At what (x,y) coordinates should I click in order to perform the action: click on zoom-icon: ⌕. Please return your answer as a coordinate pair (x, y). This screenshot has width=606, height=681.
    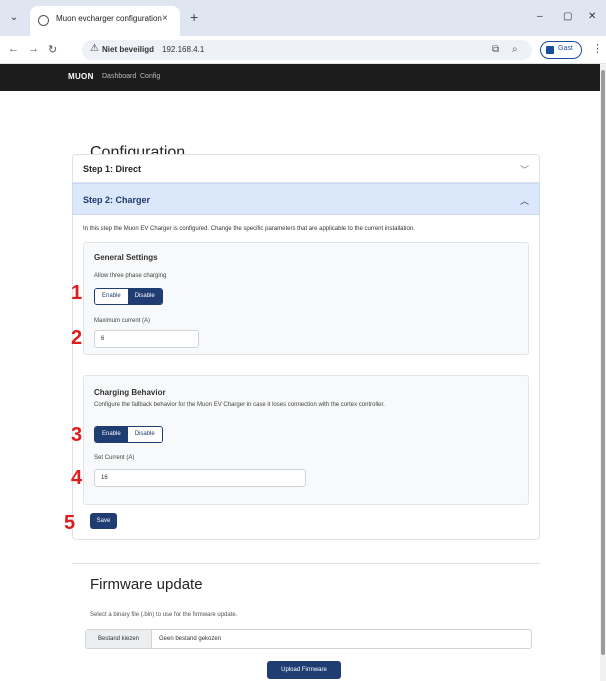
    Looking at the image, I should click on (515, 49).